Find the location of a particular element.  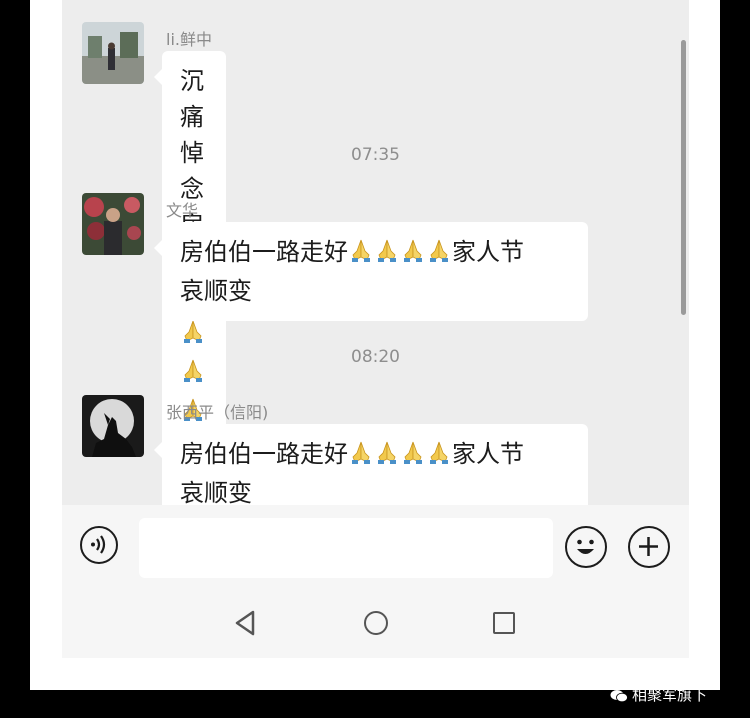

smiley-icon is located at coordinates (585, 546).